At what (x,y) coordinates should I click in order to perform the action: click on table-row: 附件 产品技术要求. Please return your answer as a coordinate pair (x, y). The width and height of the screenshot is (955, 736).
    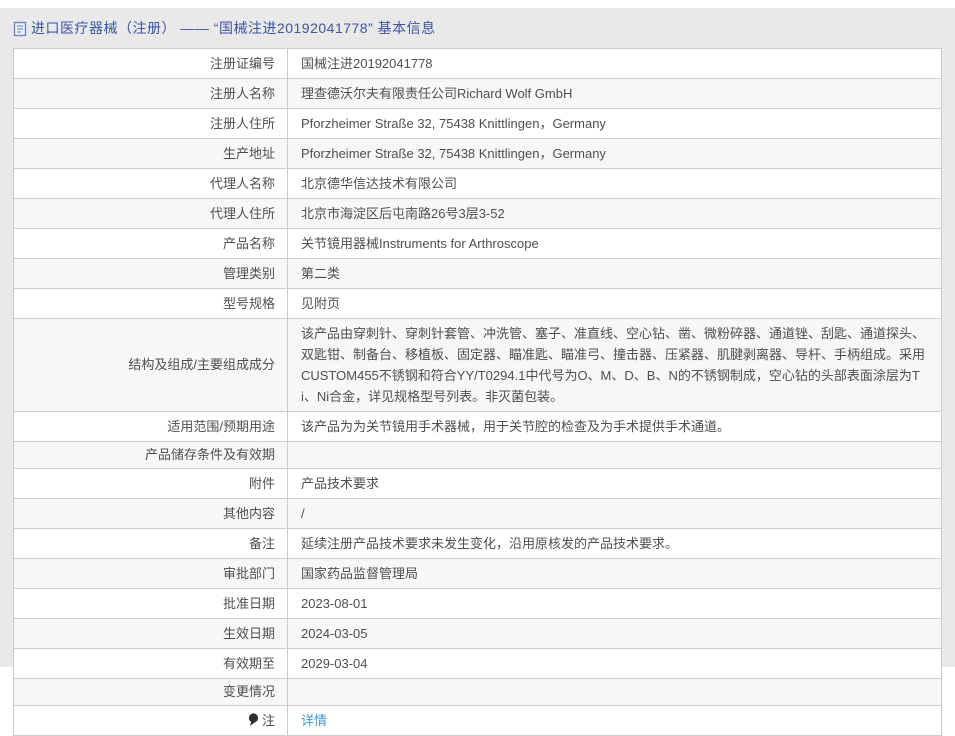
    Looking at the image, I should click on (477, 483).